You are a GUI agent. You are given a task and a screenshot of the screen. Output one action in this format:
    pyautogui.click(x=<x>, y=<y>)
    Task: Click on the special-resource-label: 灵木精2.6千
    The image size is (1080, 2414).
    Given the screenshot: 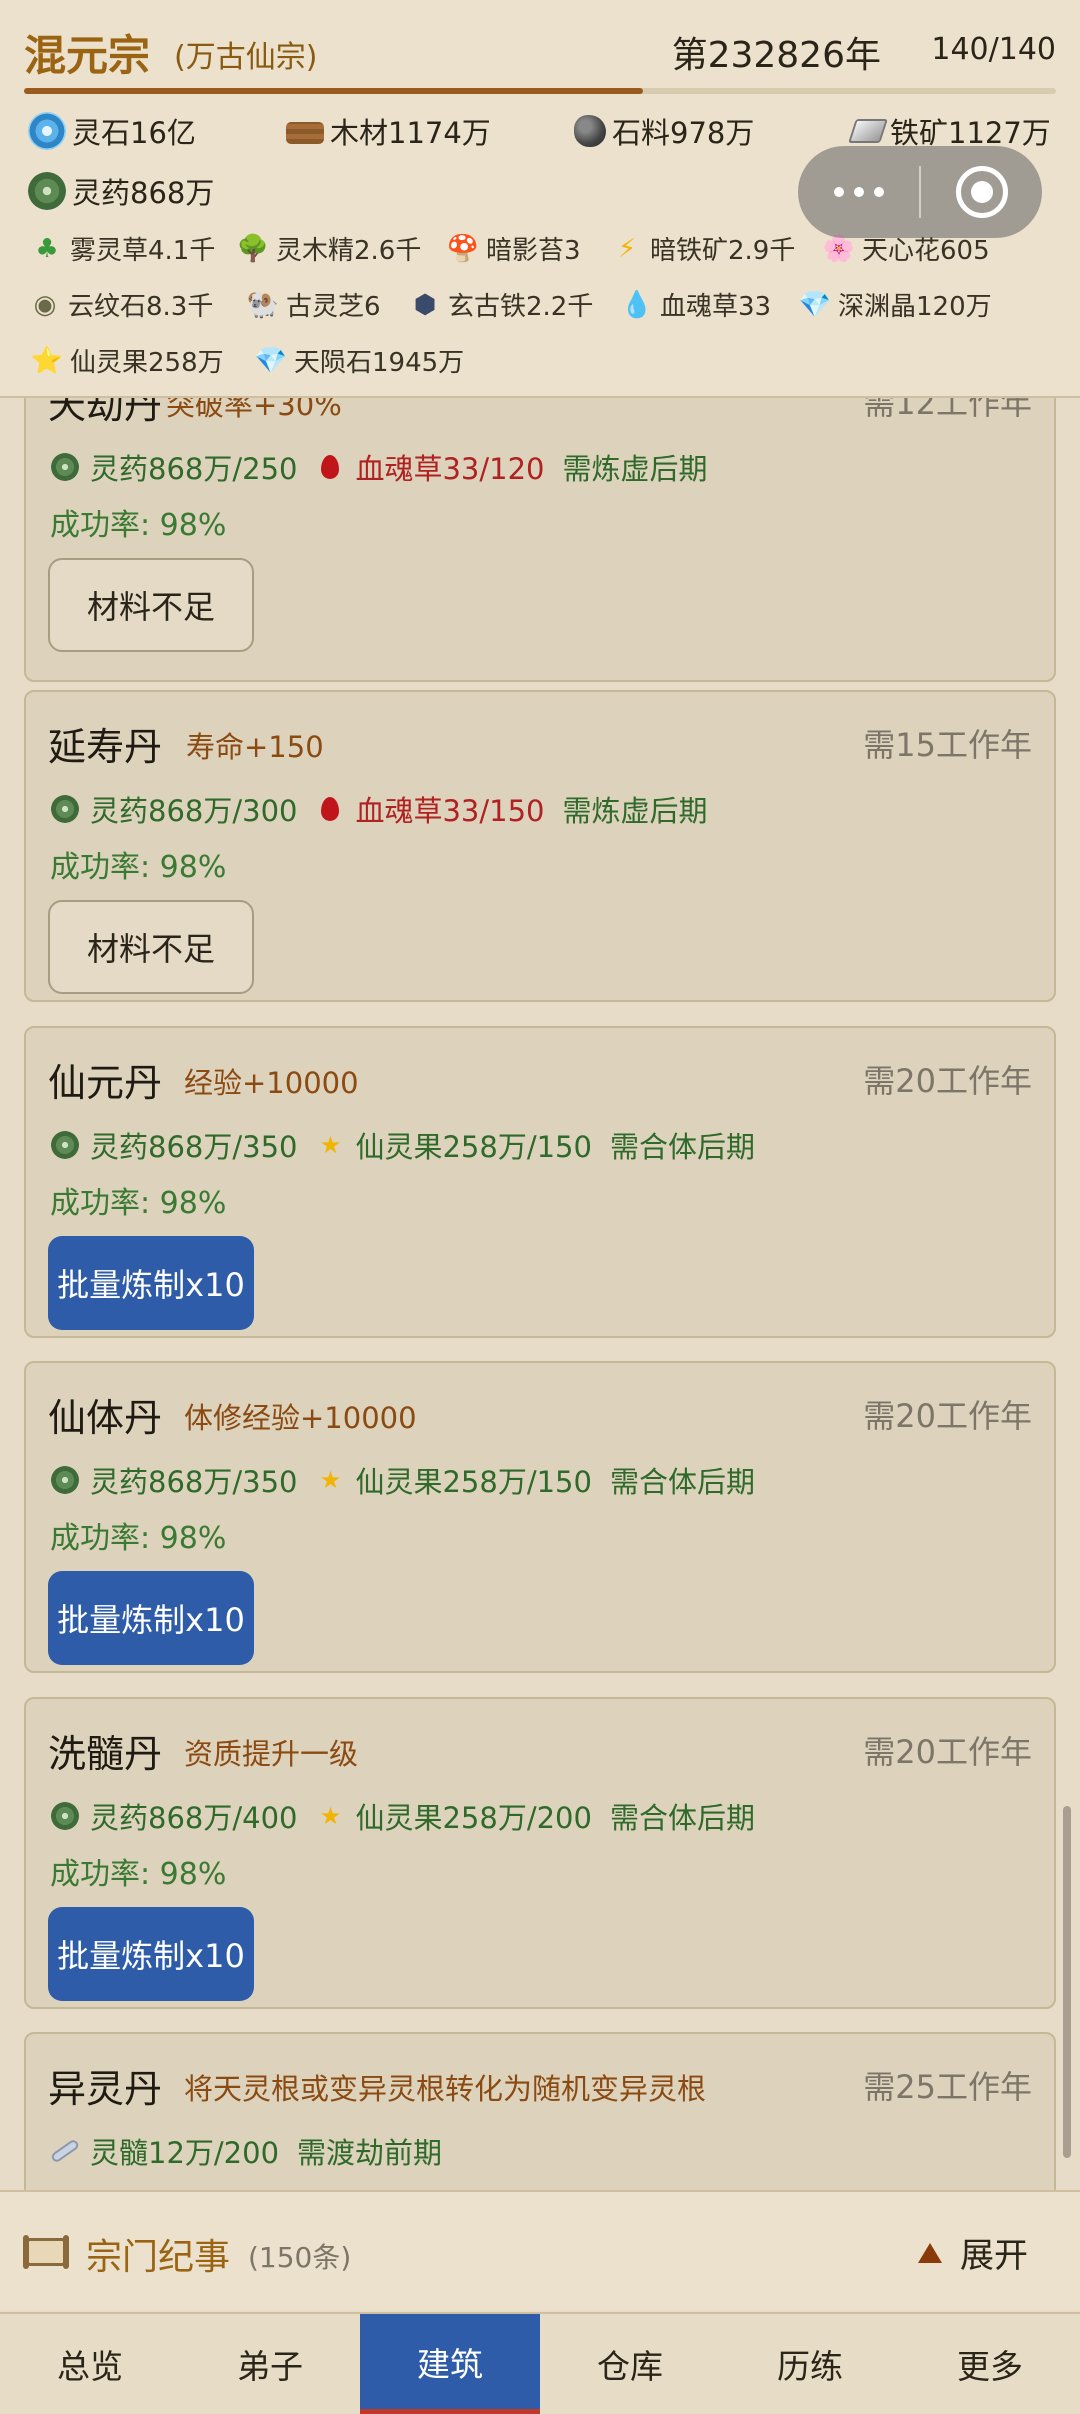 What is the action you would take?
    pyautogui.click(x=349, y=251)
    